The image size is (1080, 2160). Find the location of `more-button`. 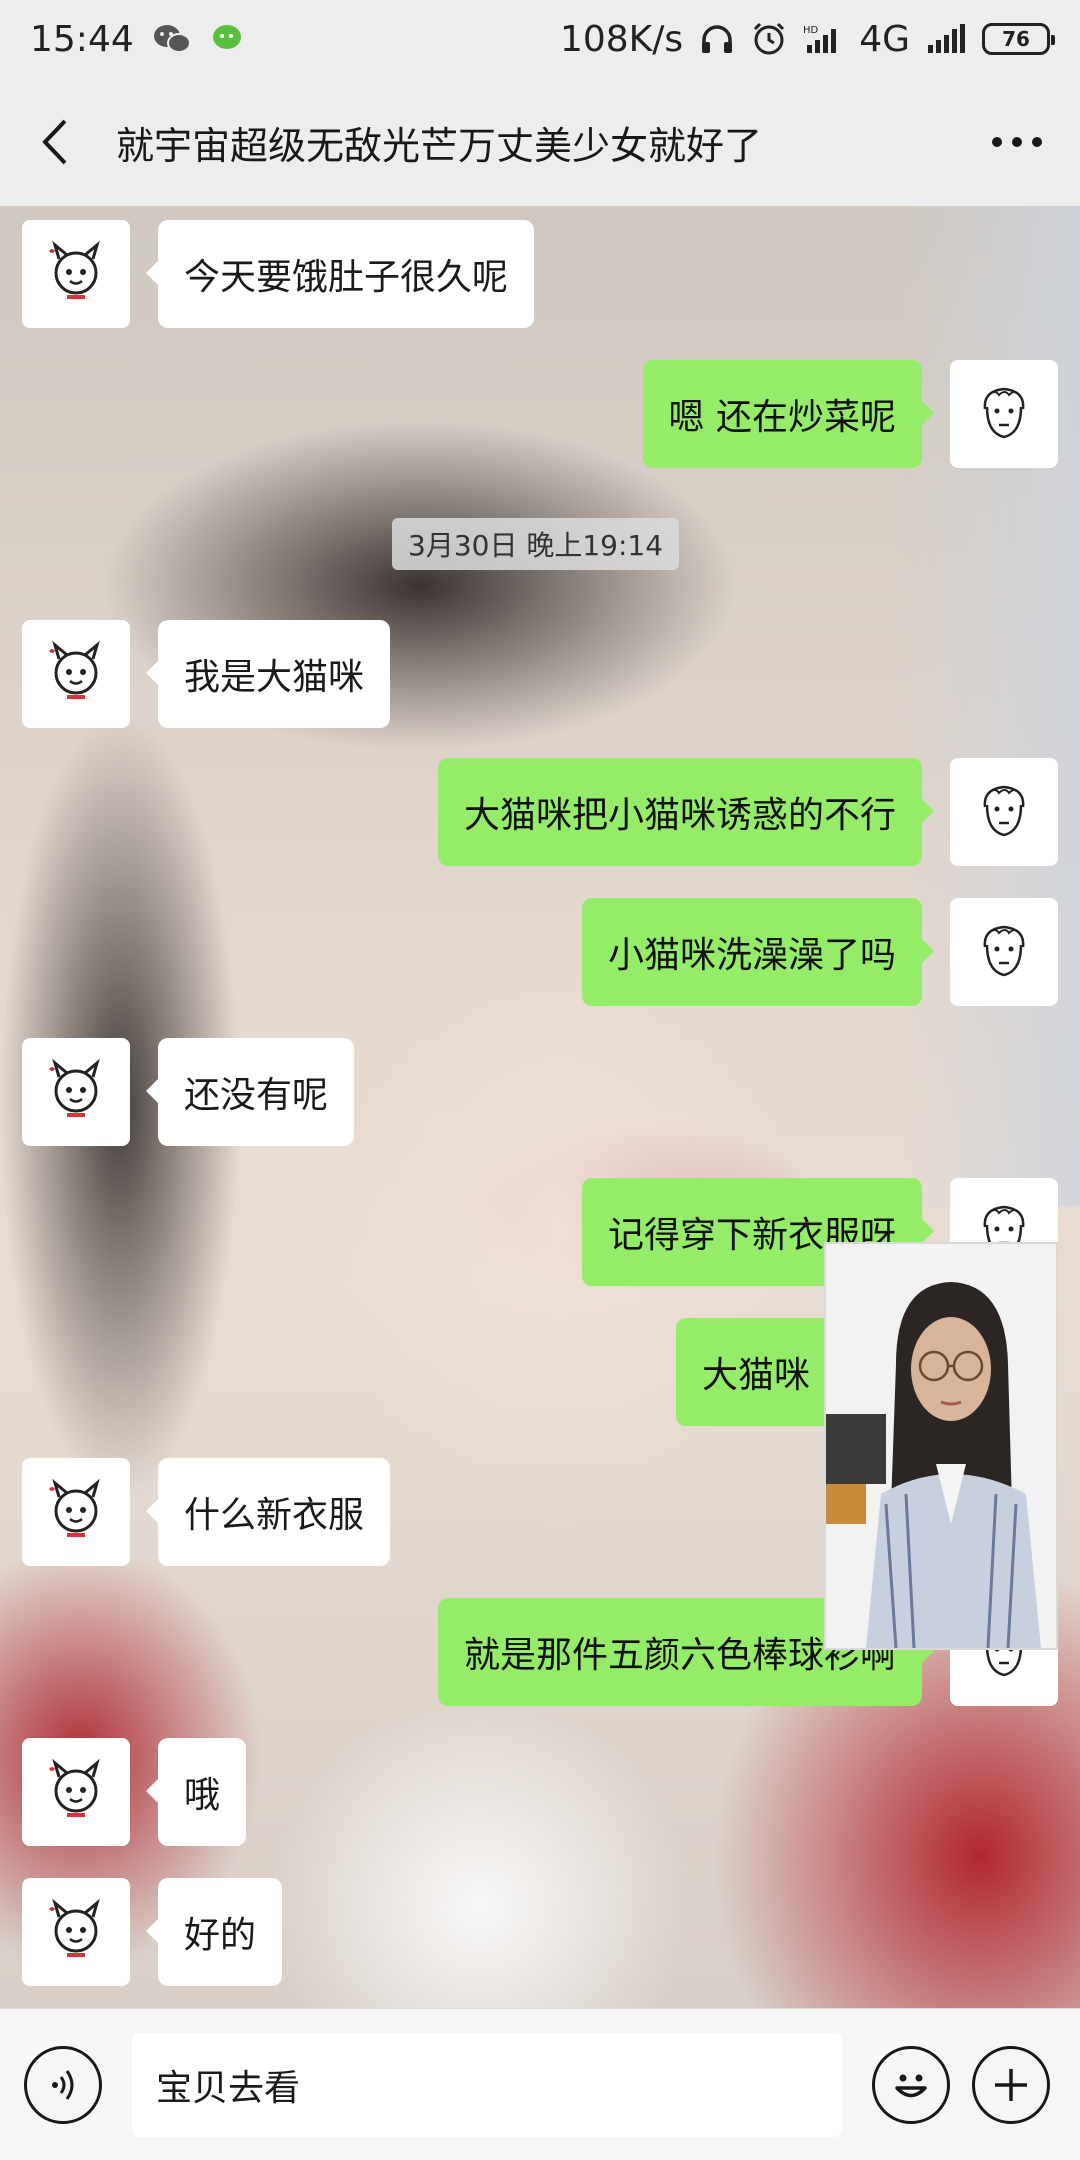

more-button is located at coordinates (1017, 142).